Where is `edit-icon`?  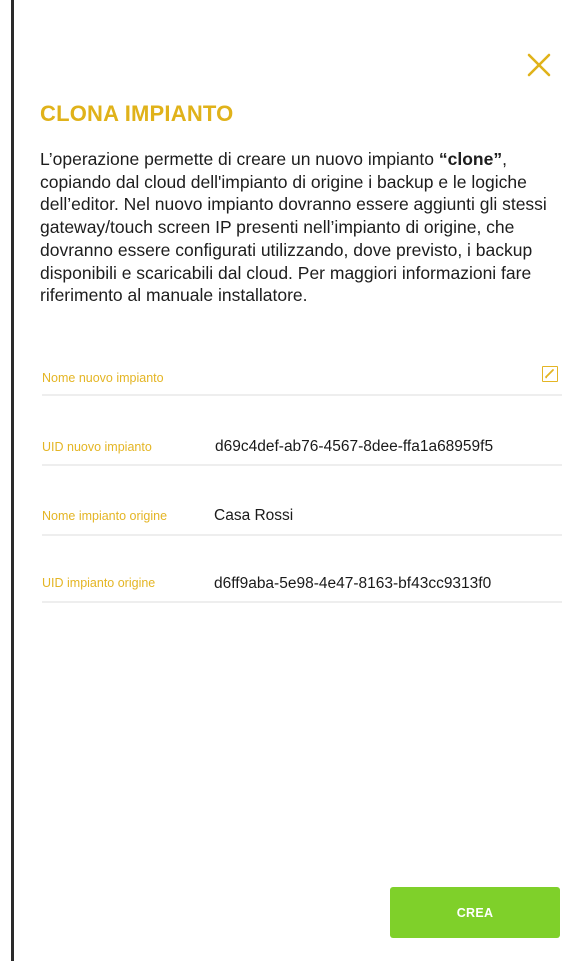 edit-icon is located at coordinates (550, 374).